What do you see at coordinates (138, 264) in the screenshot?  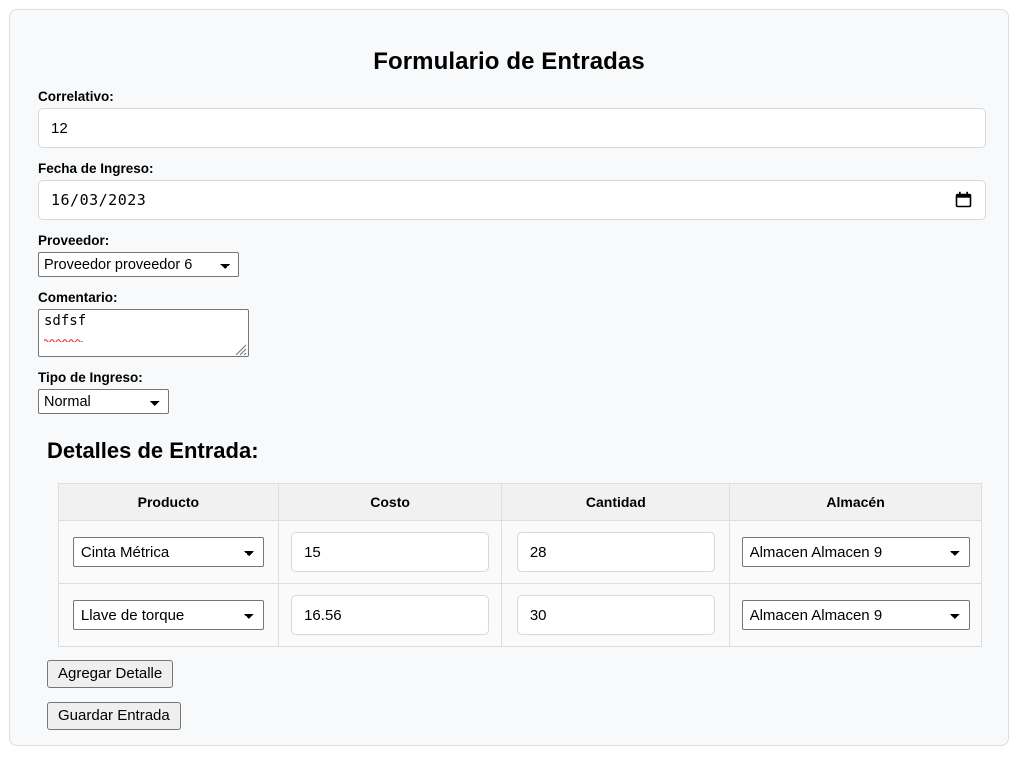 I see `proveedor-select: Proveedor proveedor 6` at bounding box center [138, 264].